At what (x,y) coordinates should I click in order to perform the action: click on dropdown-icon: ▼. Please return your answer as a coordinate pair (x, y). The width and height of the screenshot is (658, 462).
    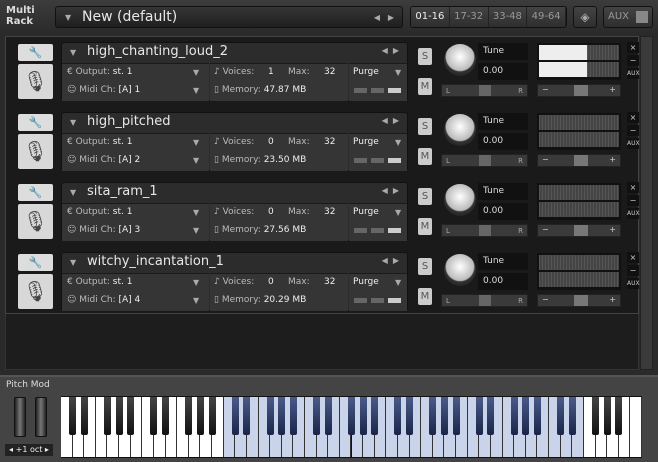
    Looking at the image, I should click on (68, 17).